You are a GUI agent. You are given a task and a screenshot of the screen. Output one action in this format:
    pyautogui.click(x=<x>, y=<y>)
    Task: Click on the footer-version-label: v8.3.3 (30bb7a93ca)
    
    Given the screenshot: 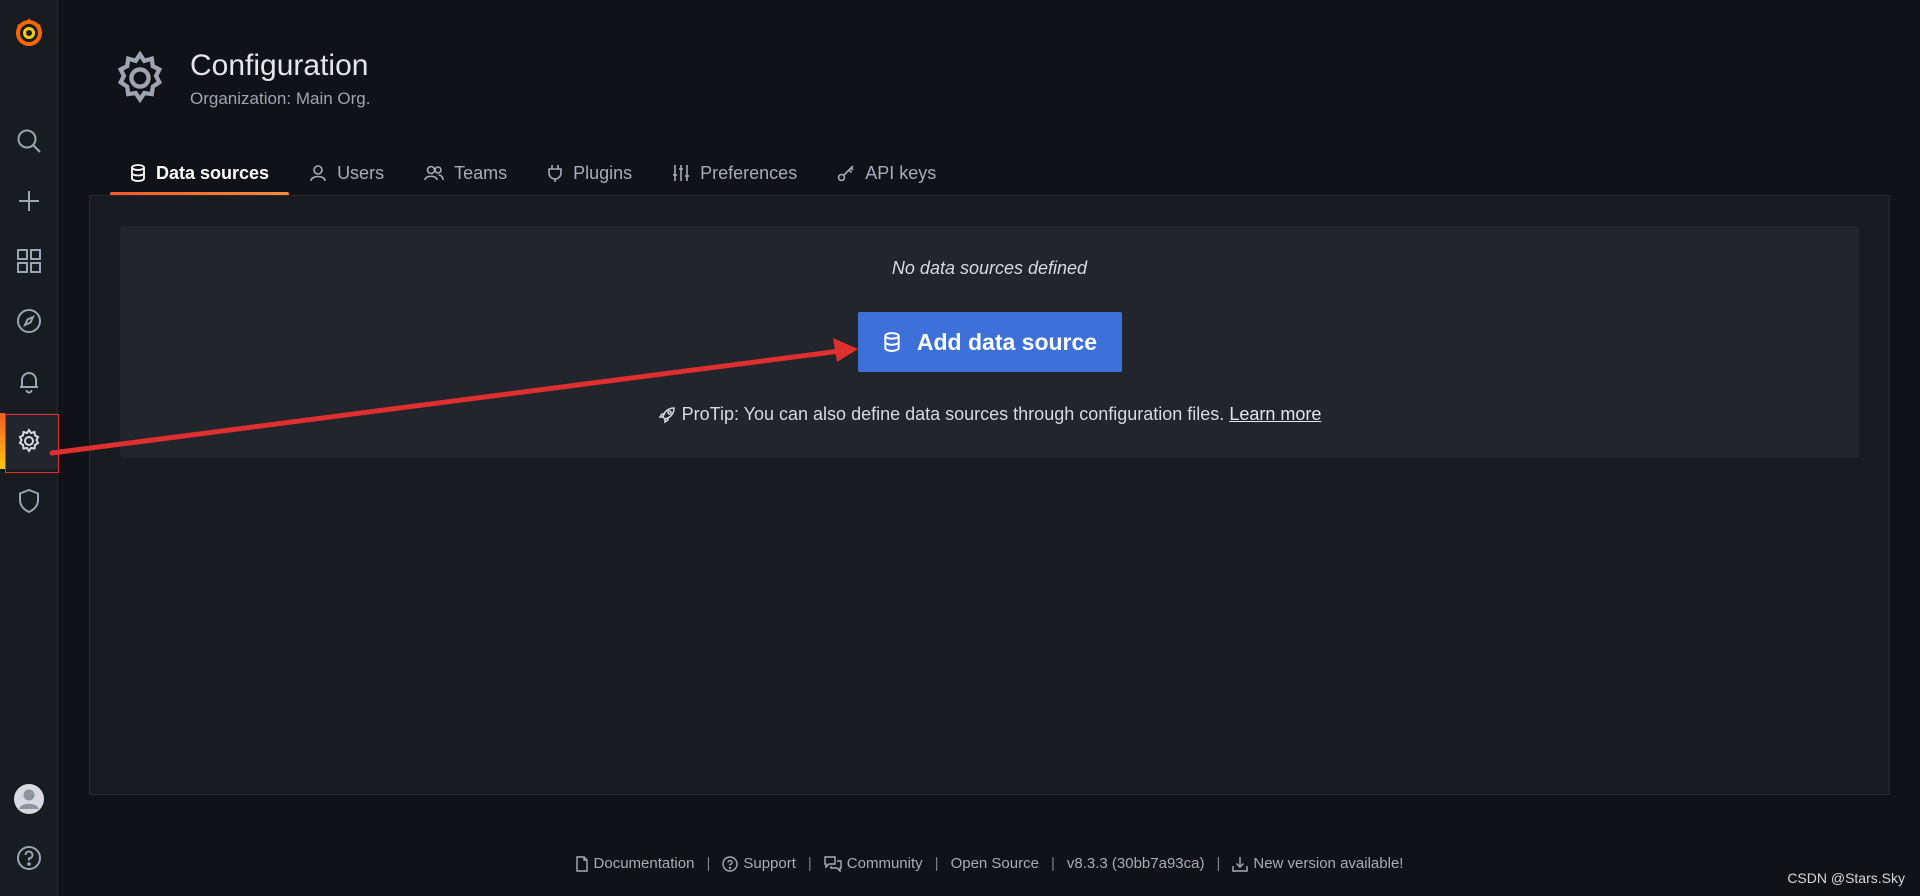 What is the action you would take?
    pyautogui.click(x=1135, y=863)
    